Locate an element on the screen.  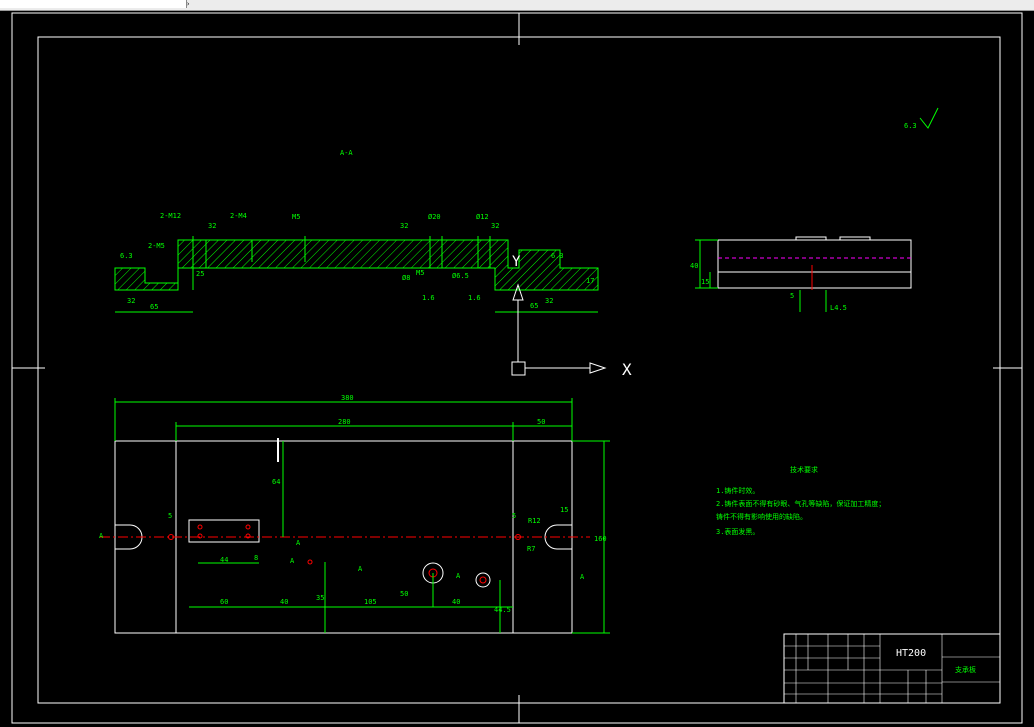
svg-text: R12 is located at coordinates (534, 521).